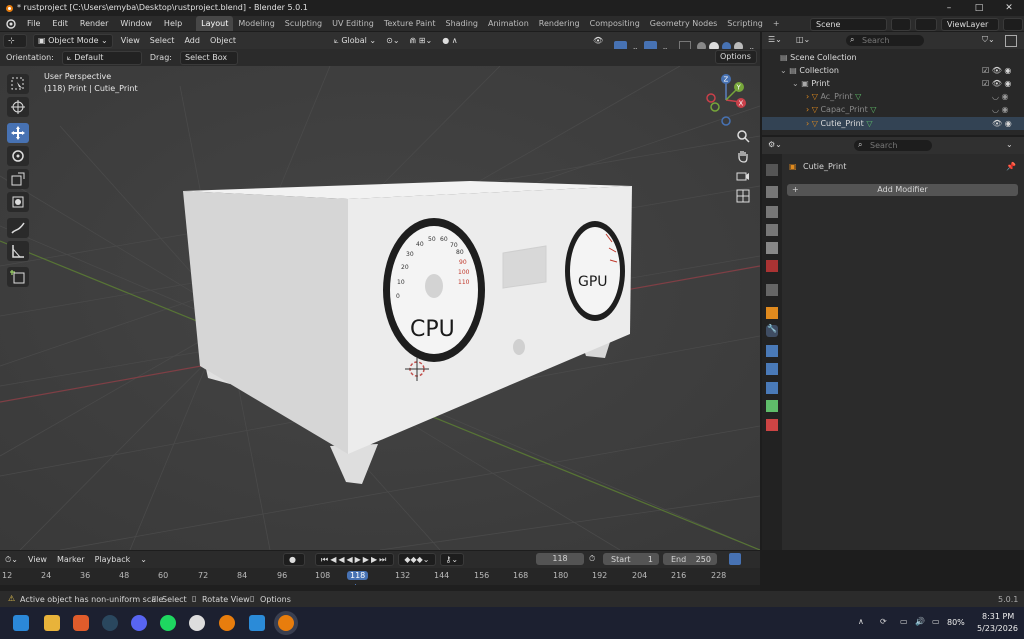 The width and height of the screenshot is (1024, 639). What do you see at coordinates (227, 623) in the screenshot?
I see `blender-taskbar-icon` at bounding box center [227, 623].